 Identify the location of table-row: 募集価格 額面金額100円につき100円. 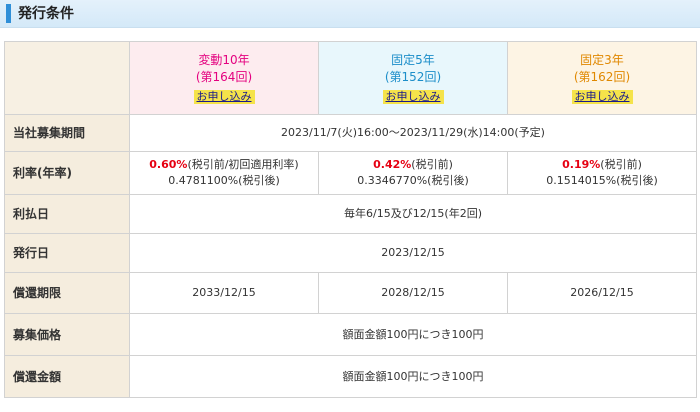
(350, 334).